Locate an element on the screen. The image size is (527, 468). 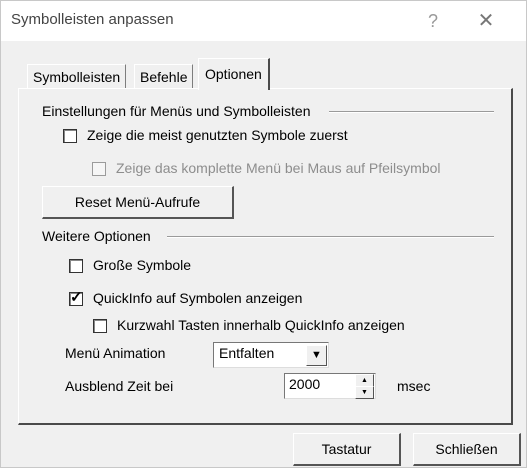
button-label: Schließen is located at coordinates (466, 449).